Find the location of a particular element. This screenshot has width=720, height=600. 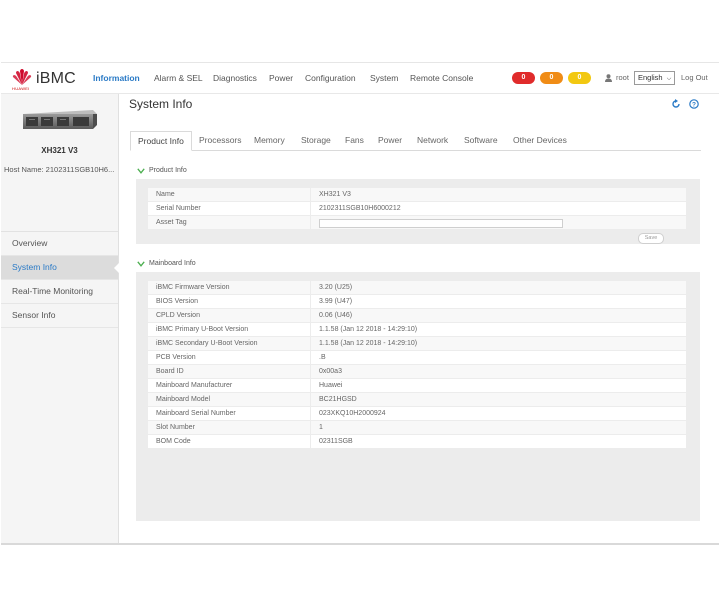

table-row: Serial Number 2102311SGB10H6000212 is located at coordinates (417, 208).